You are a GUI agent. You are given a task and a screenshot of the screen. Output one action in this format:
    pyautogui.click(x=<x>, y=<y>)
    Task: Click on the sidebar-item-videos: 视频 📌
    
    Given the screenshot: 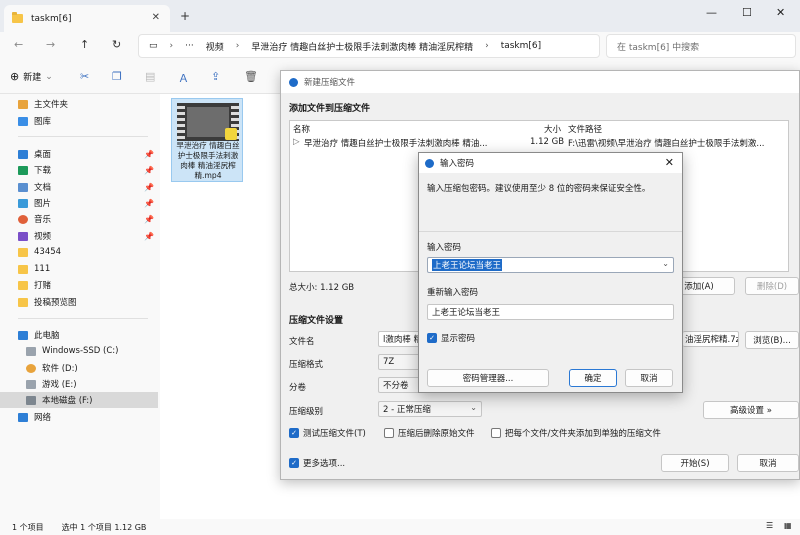 What is the action you would take?
    pyautogui.click(x=79, y=236)
    